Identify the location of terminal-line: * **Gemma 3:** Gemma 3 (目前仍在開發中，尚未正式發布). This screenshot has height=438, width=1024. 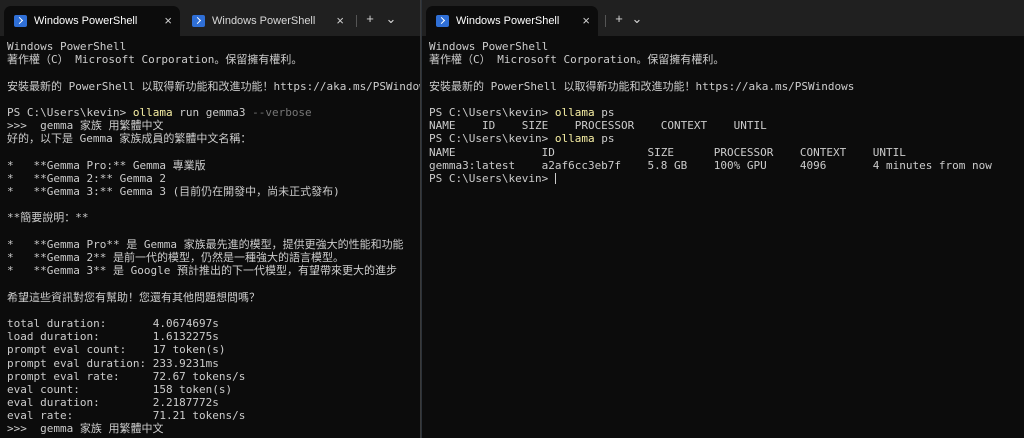
(213, 191).